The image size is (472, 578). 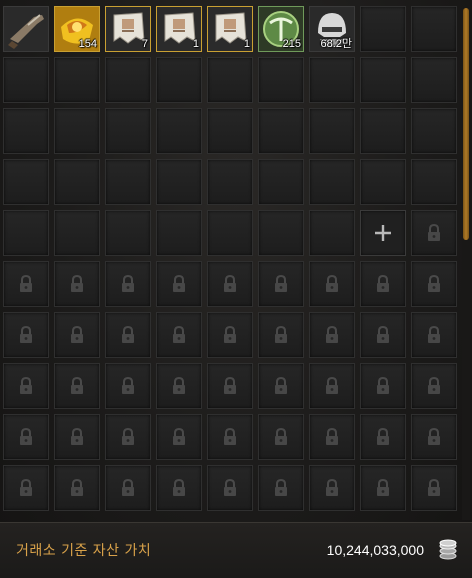 I want to click on inventory-slot-item: 7, so click(x=128, y=29).